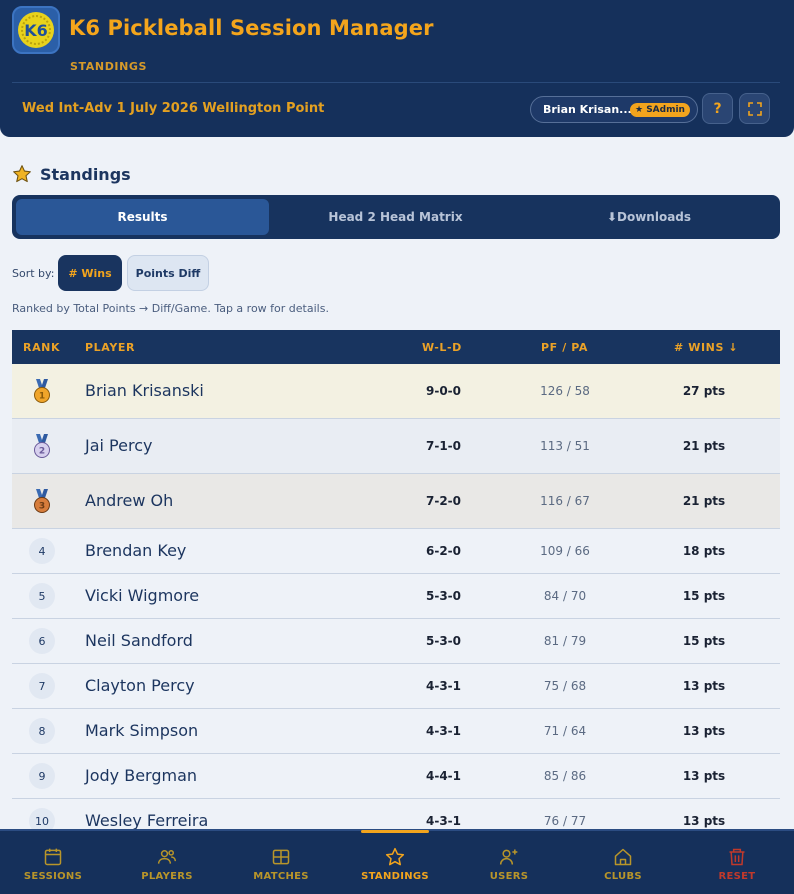  What do you see at coordinates (141, 775) in the screenshot?
I see `player-name: Jody Bergman` at bounding box center [141, 775].